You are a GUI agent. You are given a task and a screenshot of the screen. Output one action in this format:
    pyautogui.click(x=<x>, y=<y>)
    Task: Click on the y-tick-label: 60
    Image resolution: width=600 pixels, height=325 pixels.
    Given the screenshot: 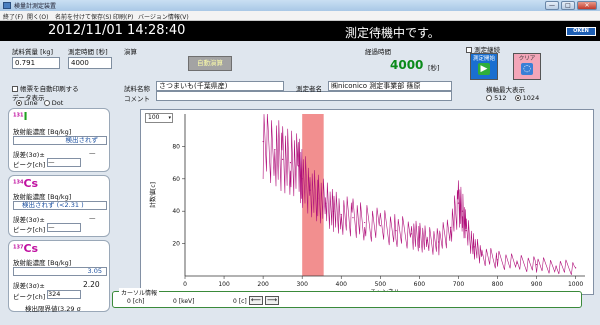 What is the action you would take?
    pyautogui.click(x=176, y=179)
    